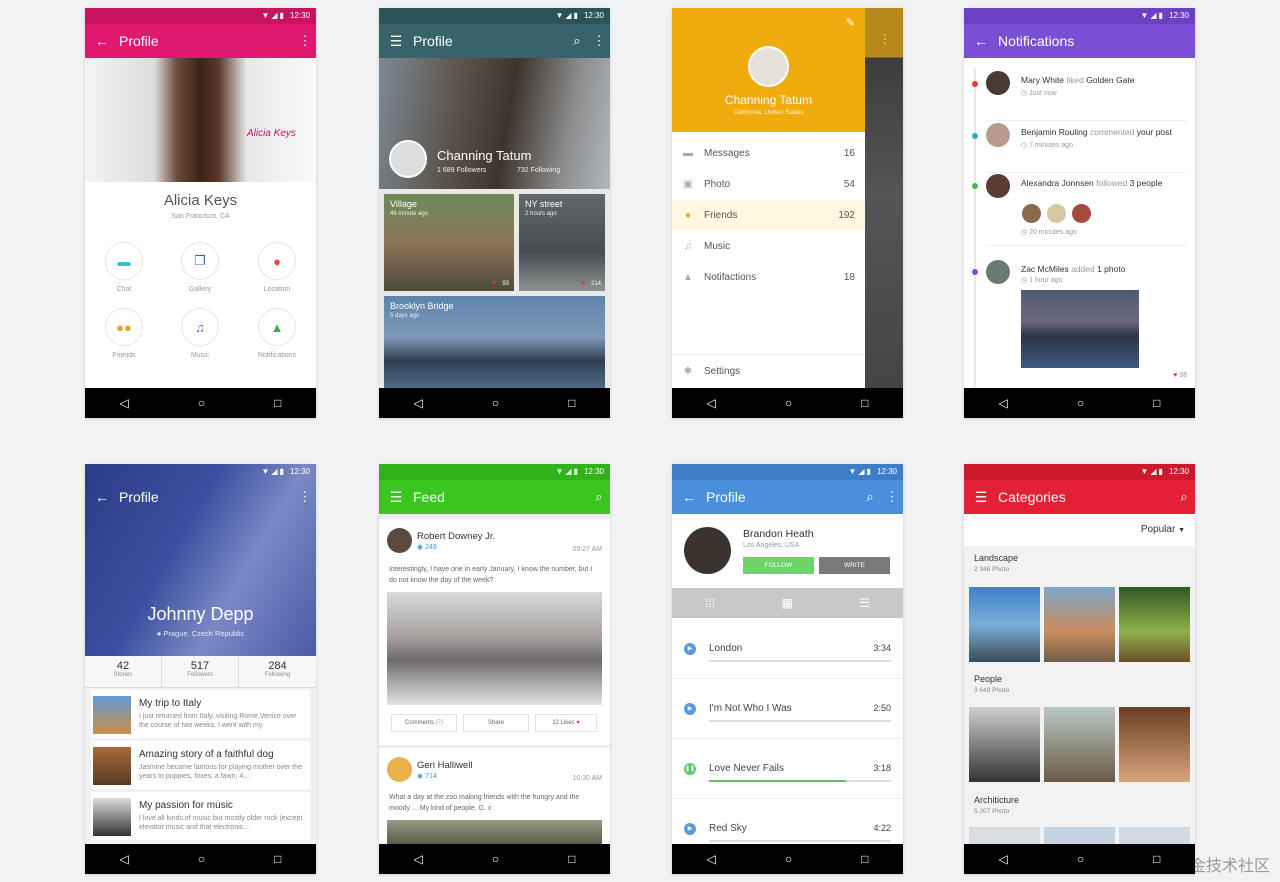 The image size is (1280, 882). I want to click on pause-icon: ❚❚, so click(690, 769).